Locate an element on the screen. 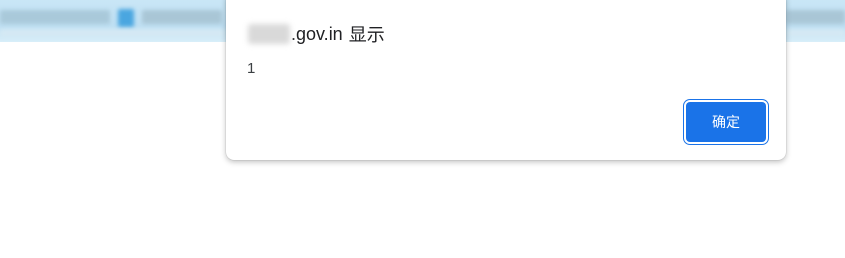 The height and width of the screenshot is (258, 845). dialog-title: .gov.in 显示 is located at coordinates (316, 34).